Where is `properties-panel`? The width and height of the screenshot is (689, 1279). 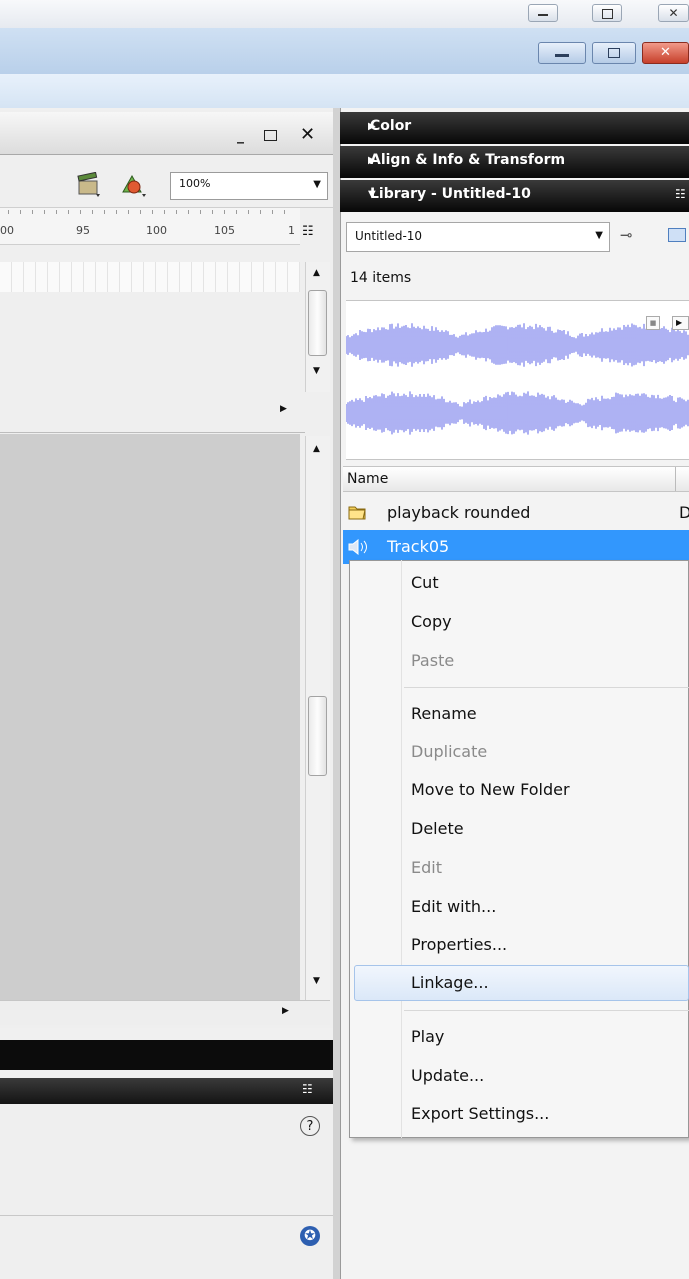 properties-panel is located at coordinates (167, 1191).